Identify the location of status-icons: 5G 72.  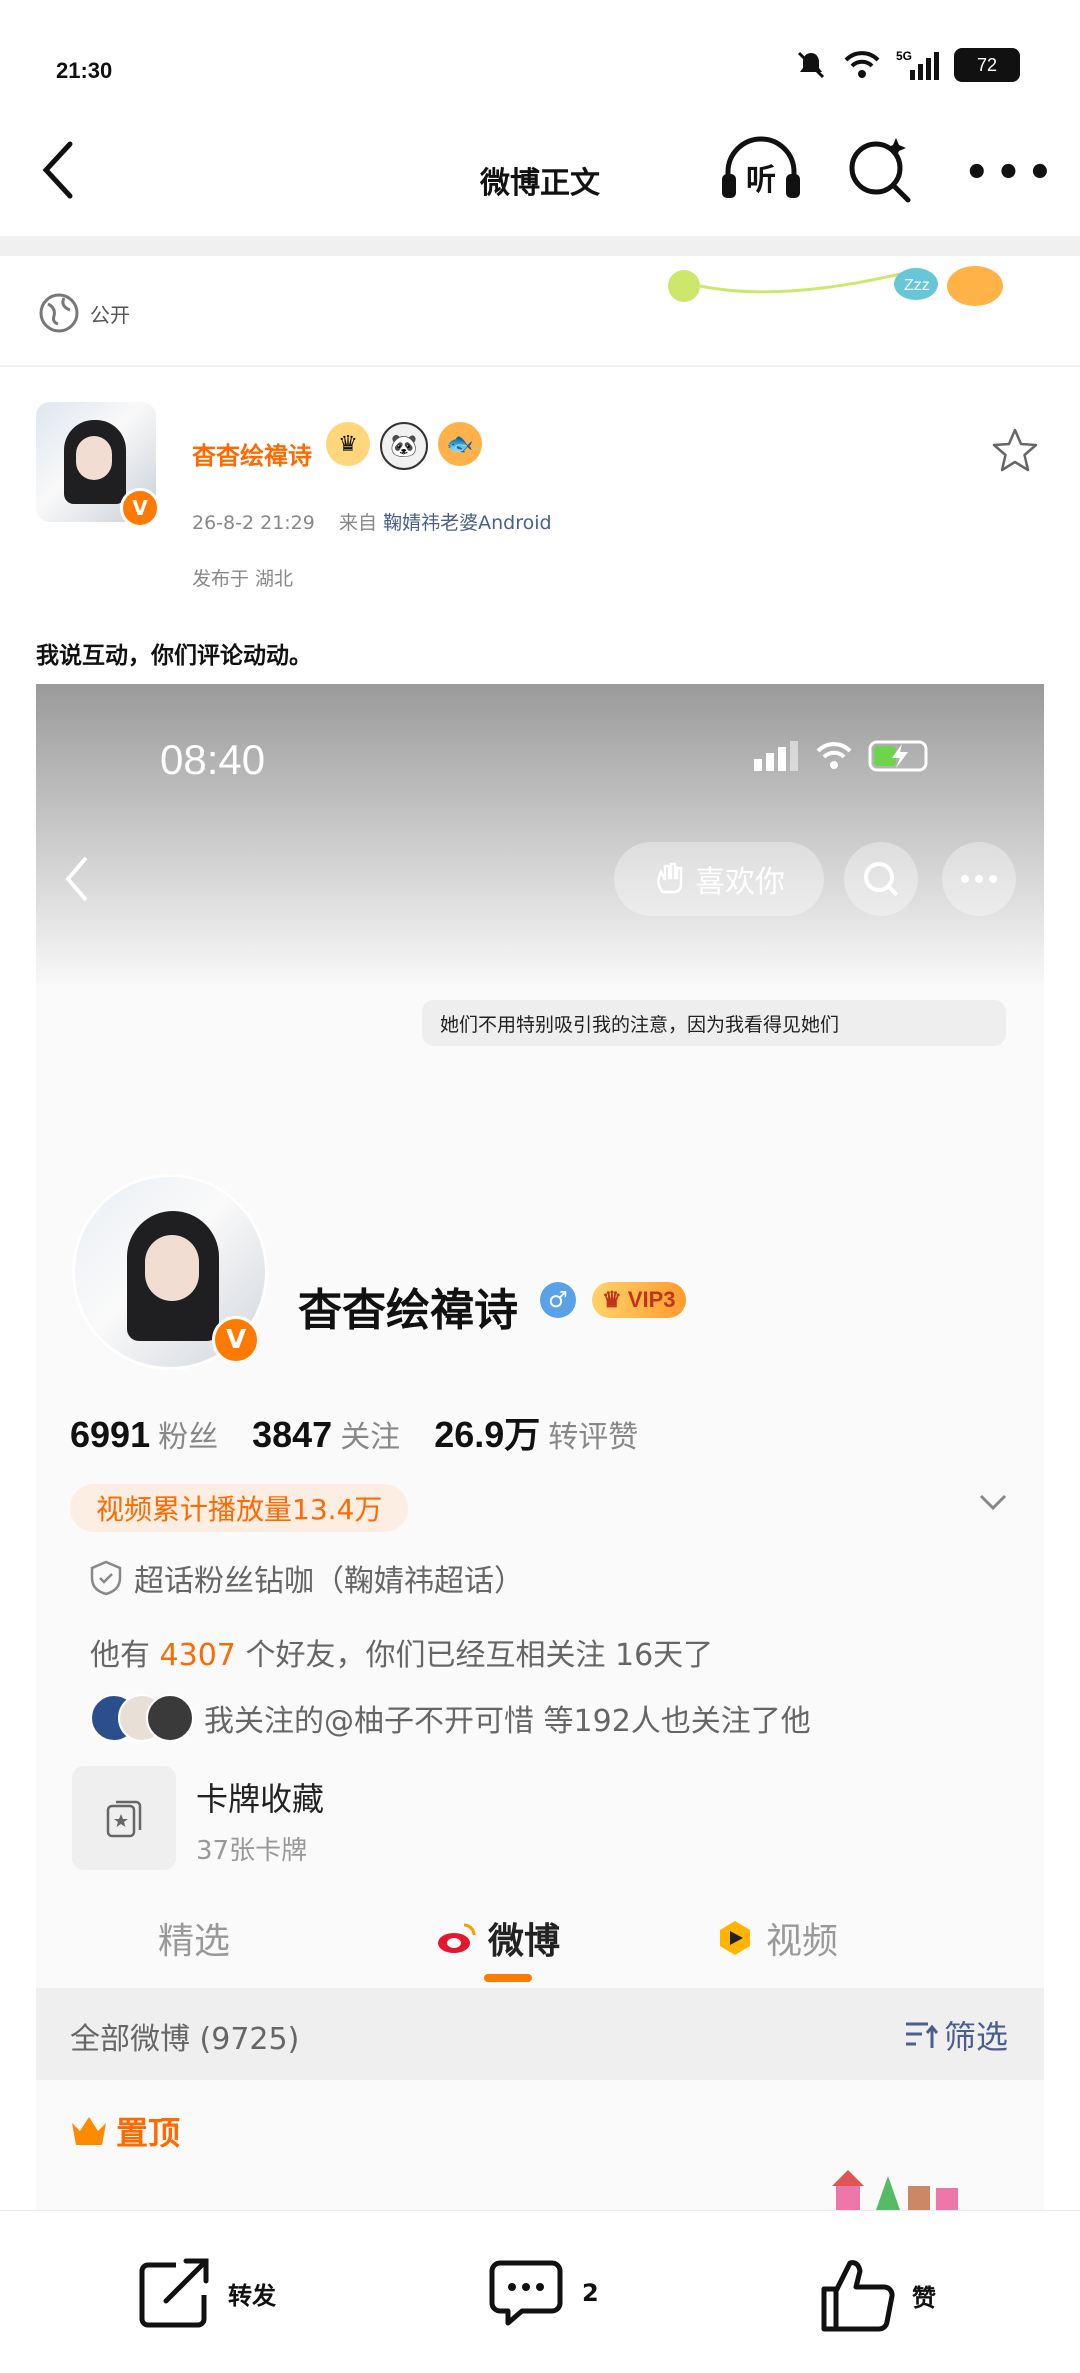
(907, 65).